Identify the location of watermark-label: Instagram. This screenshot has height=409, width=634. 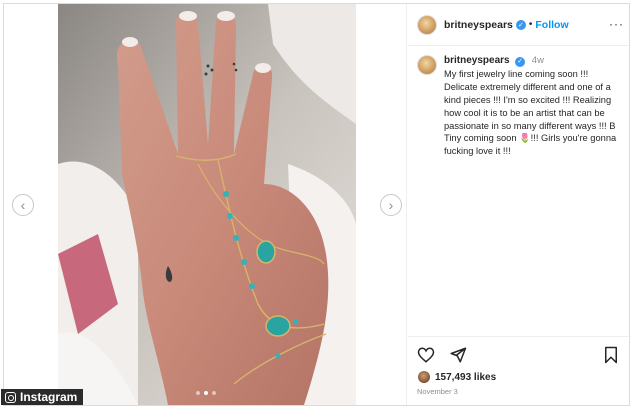
(49, 397).